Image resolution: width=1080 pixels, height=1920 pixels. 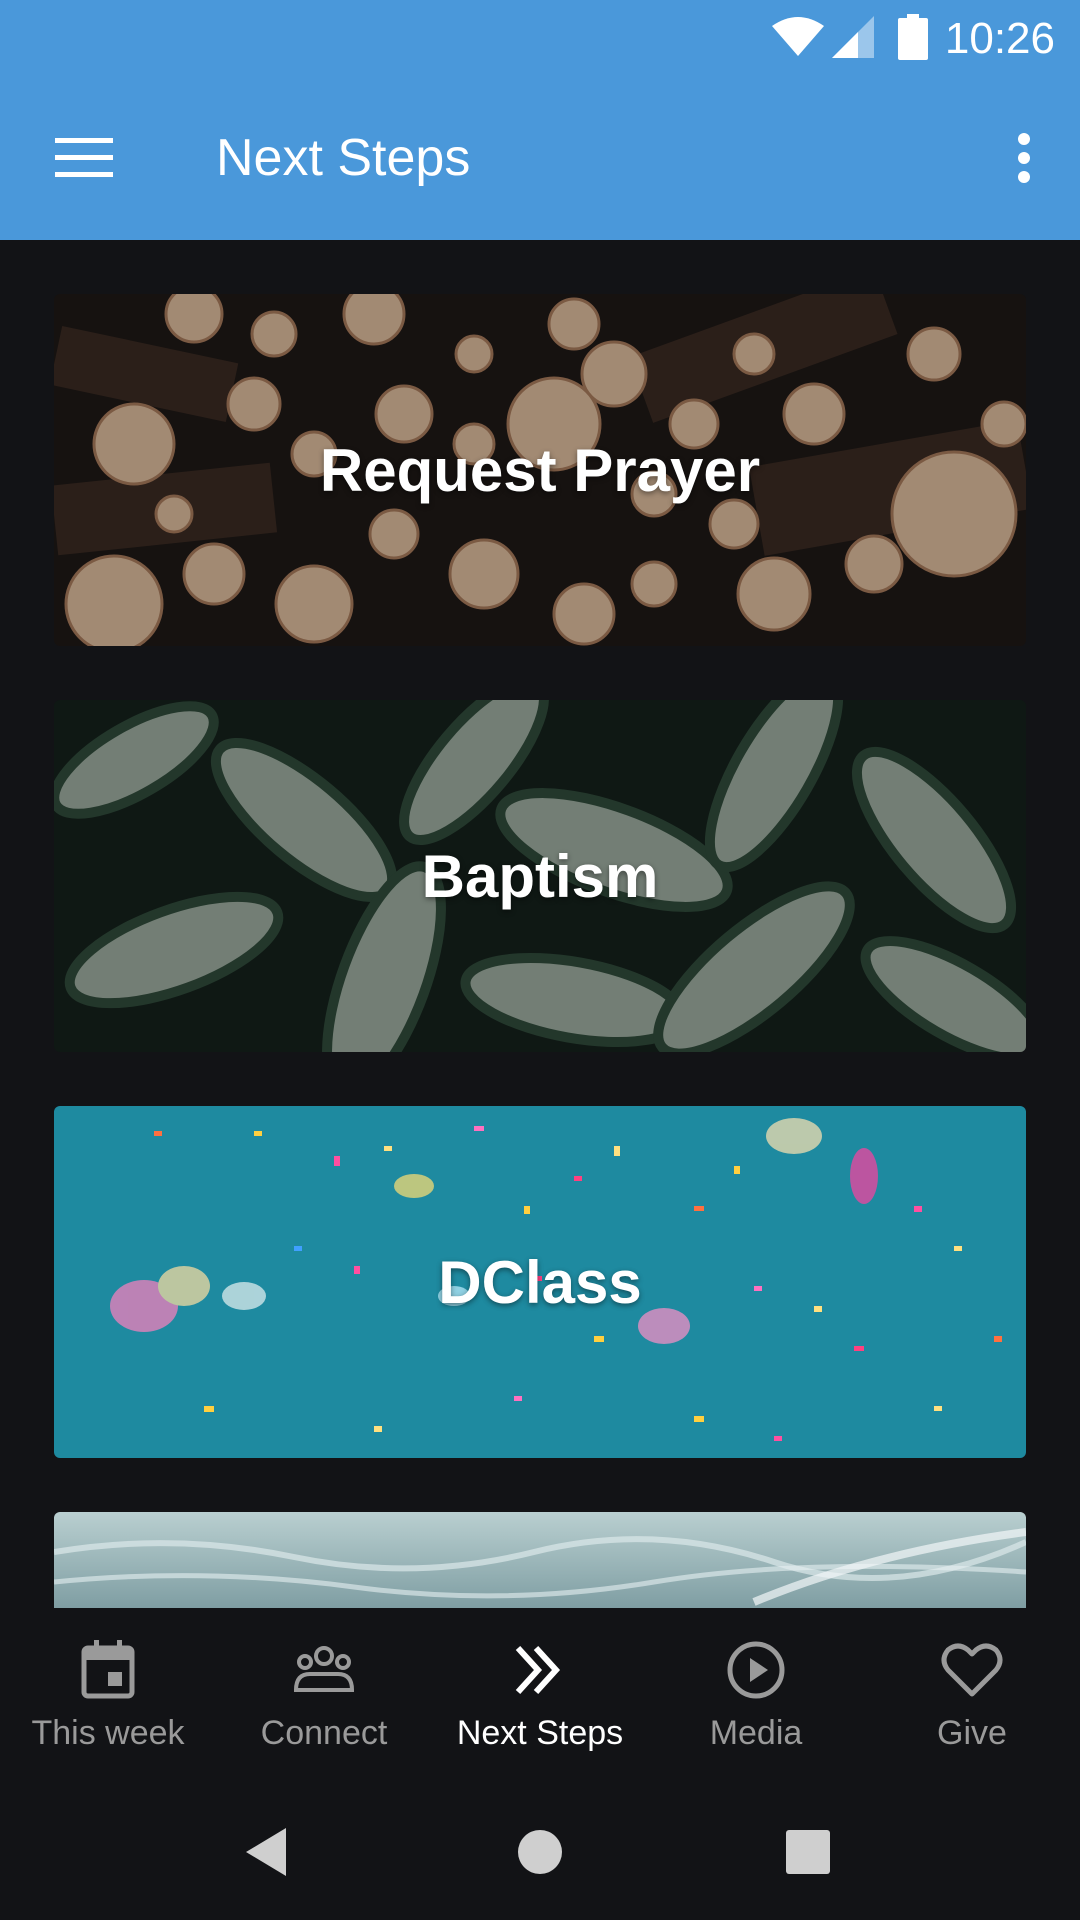 I want to click on home-icon, so click(x=540, y=1852).